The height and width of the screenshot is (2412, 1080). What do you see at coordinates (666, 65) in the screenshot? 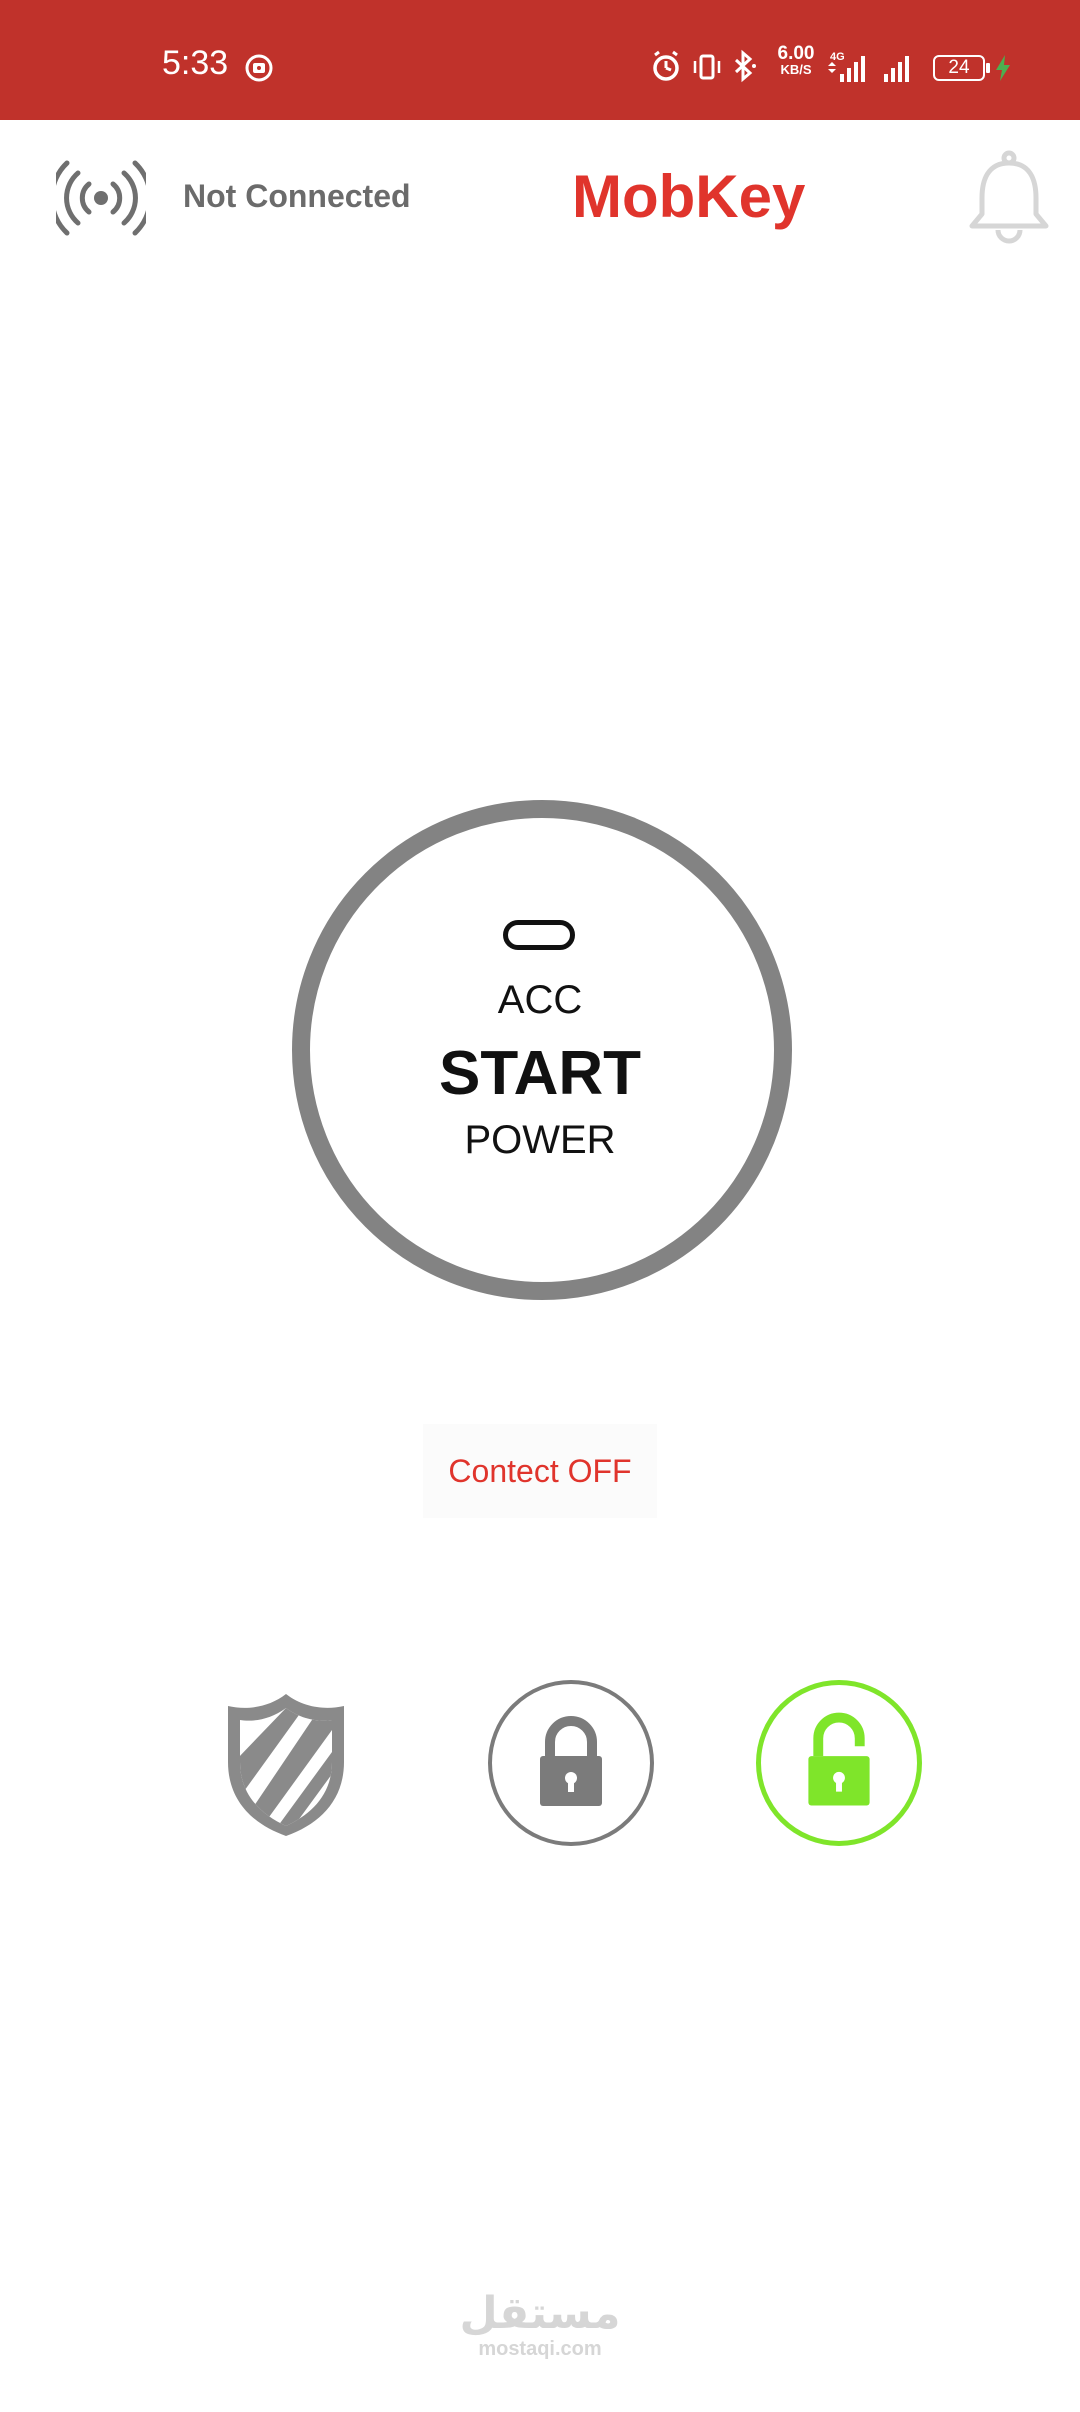
I see `alarm-icon` at bounding box center [666, 65].